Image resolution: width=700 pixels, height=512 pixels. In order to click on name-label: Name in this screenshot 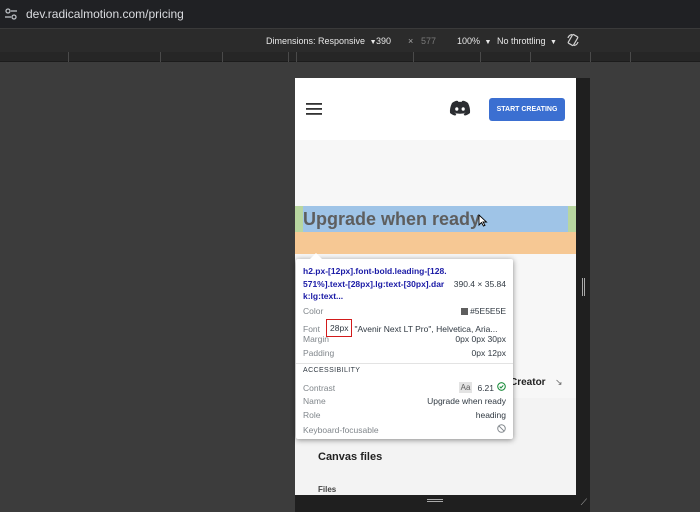, I will do `click(314, 401)`.